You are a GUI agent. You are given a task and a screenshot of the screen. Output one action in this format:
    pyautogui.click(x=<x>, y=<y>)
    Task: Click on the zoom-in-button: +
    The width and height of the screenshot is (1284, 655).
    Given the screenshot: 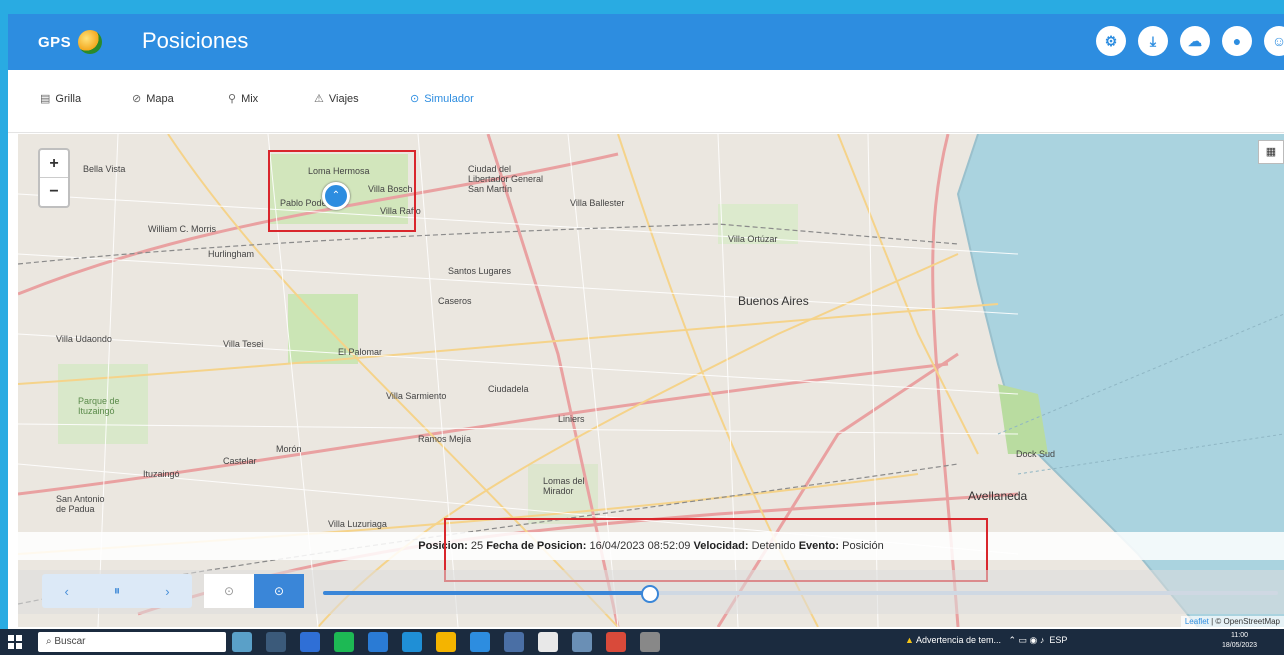 What is the action you would take?
    pyautogui.click(x=54, y=164)
    